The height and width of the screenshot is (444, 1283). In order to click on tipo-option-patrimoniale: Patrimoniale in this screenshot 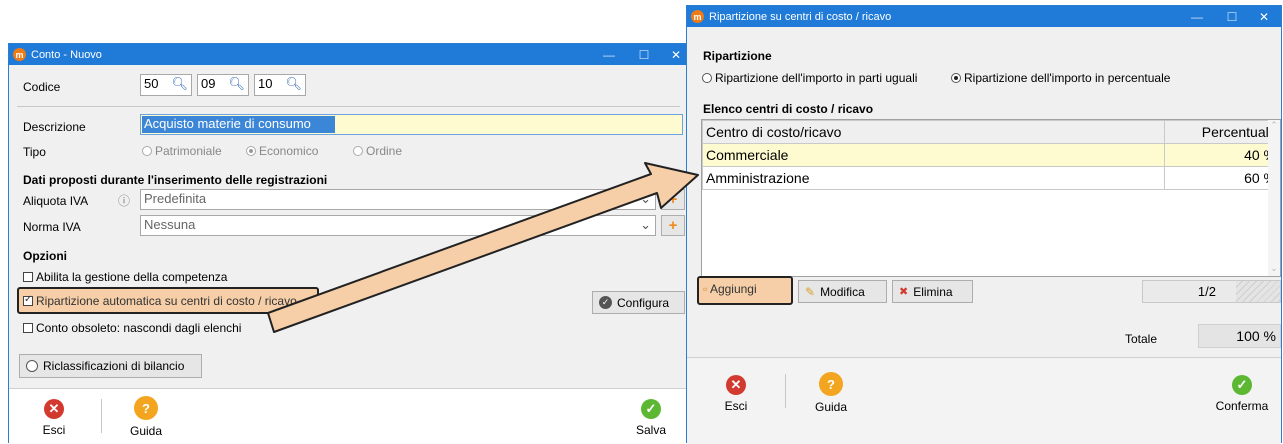, I will do `click(182, 151)`.